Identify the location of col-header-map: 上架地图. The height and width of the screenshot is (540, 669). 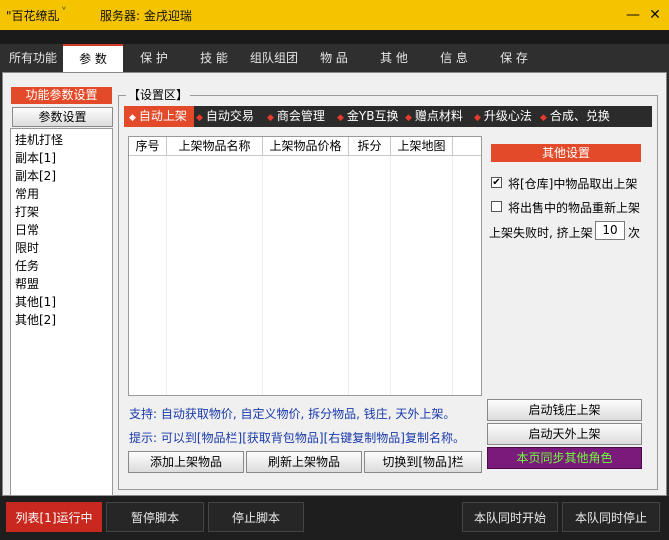
(422, 146).